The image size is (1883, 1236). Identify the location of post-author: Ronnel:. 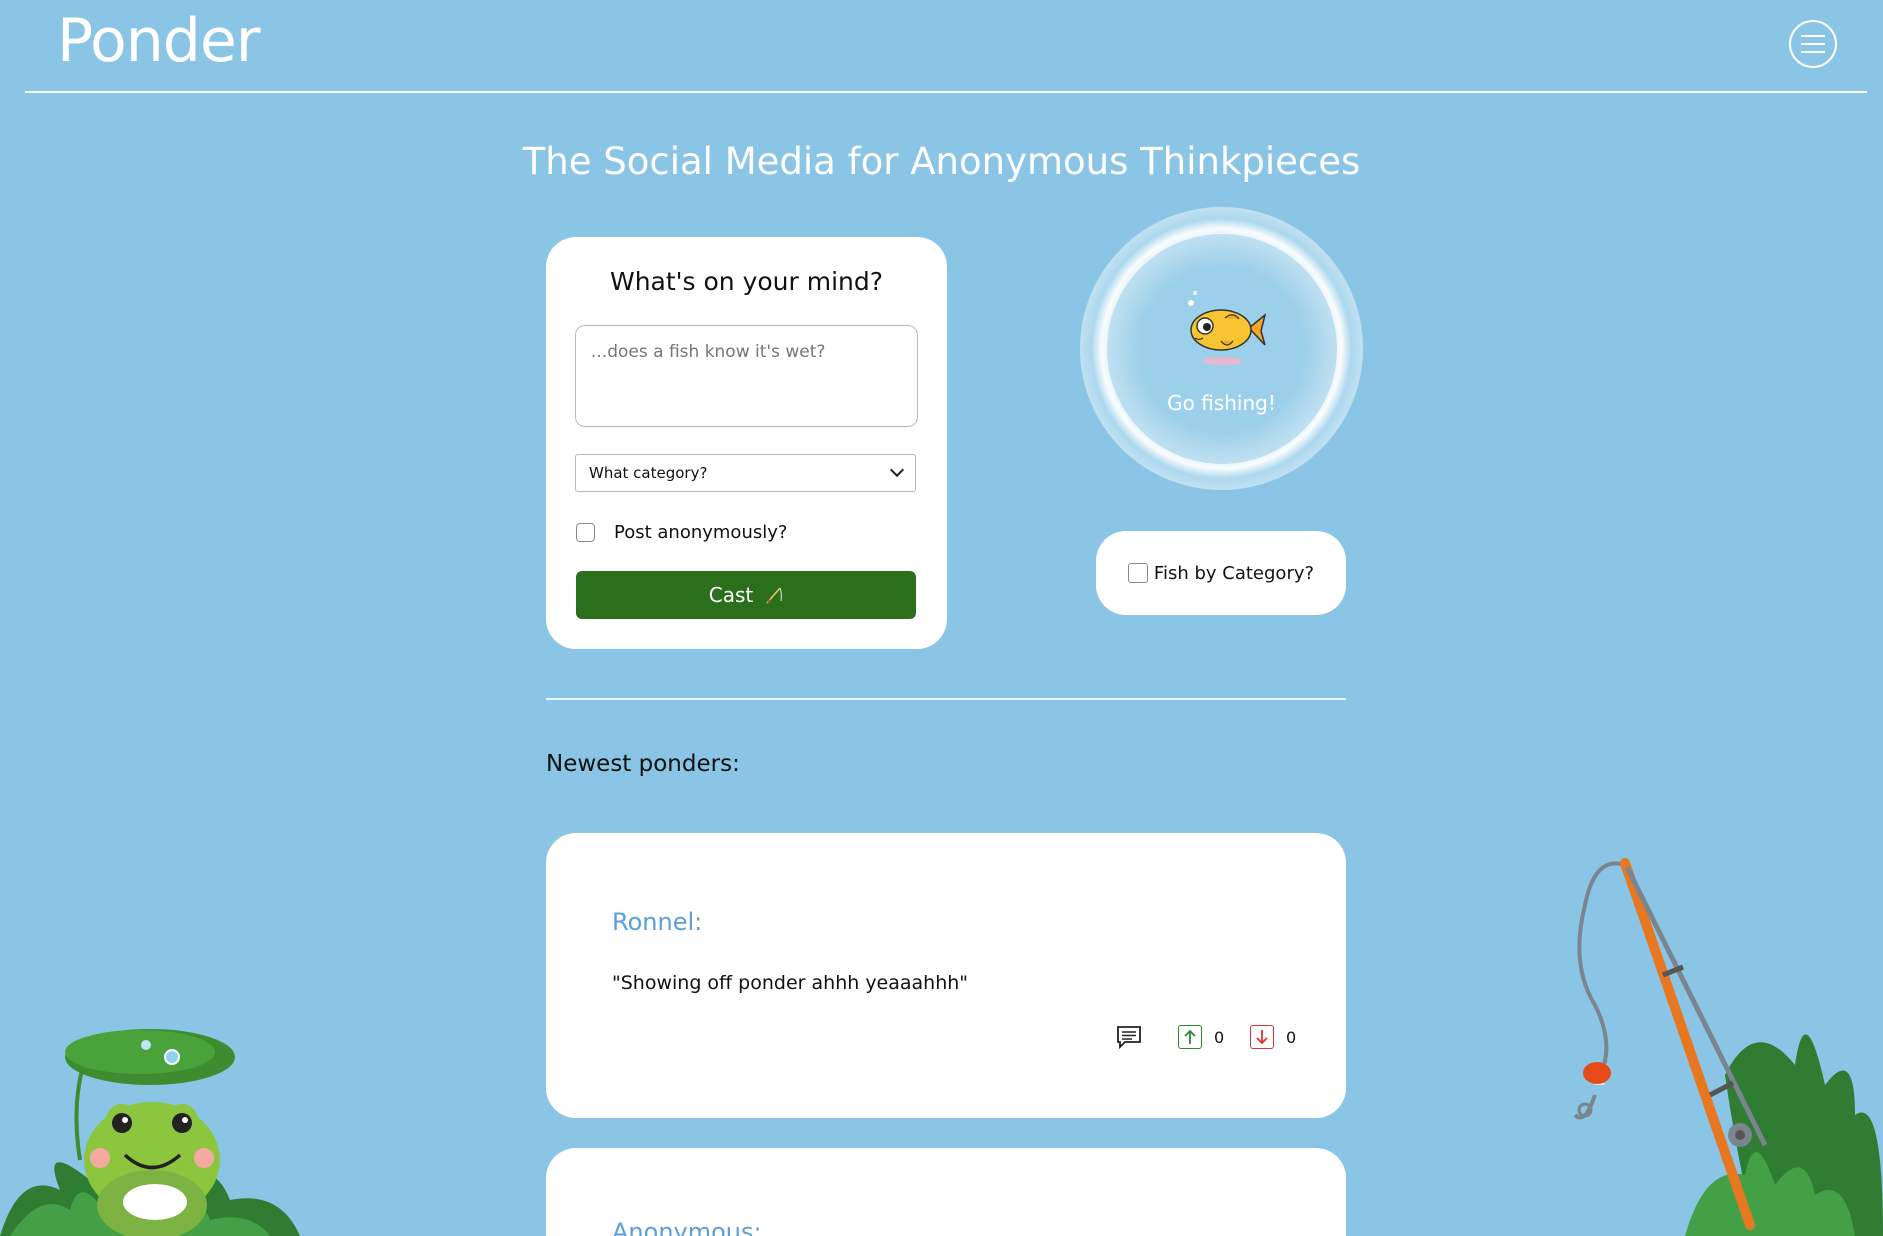
(657, 922).